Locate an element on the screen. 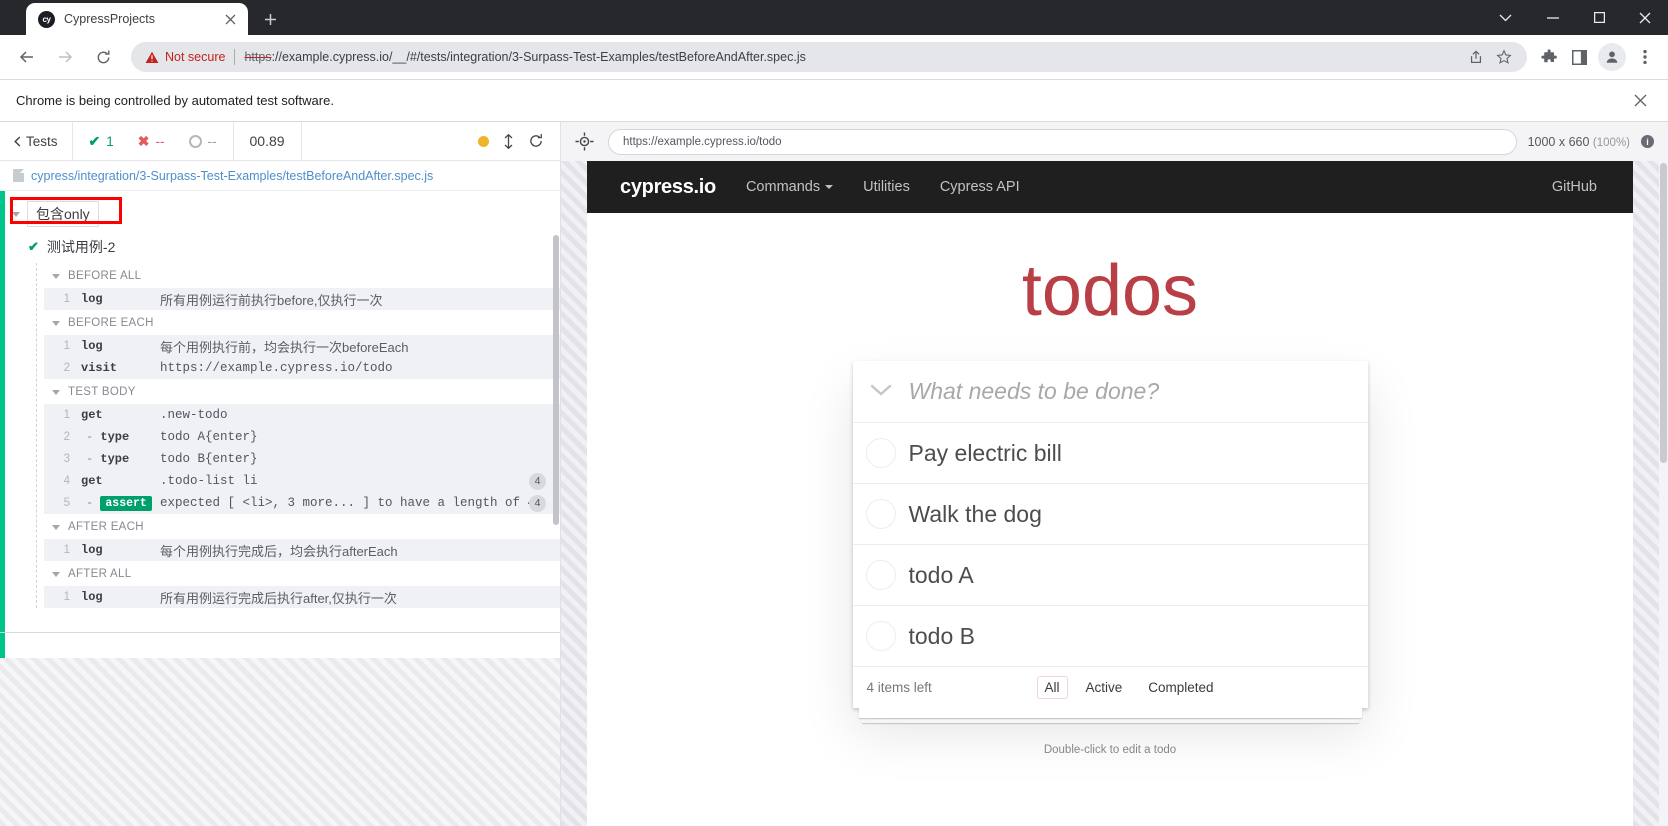  new-tab-button is located at coordinates (270, 19).